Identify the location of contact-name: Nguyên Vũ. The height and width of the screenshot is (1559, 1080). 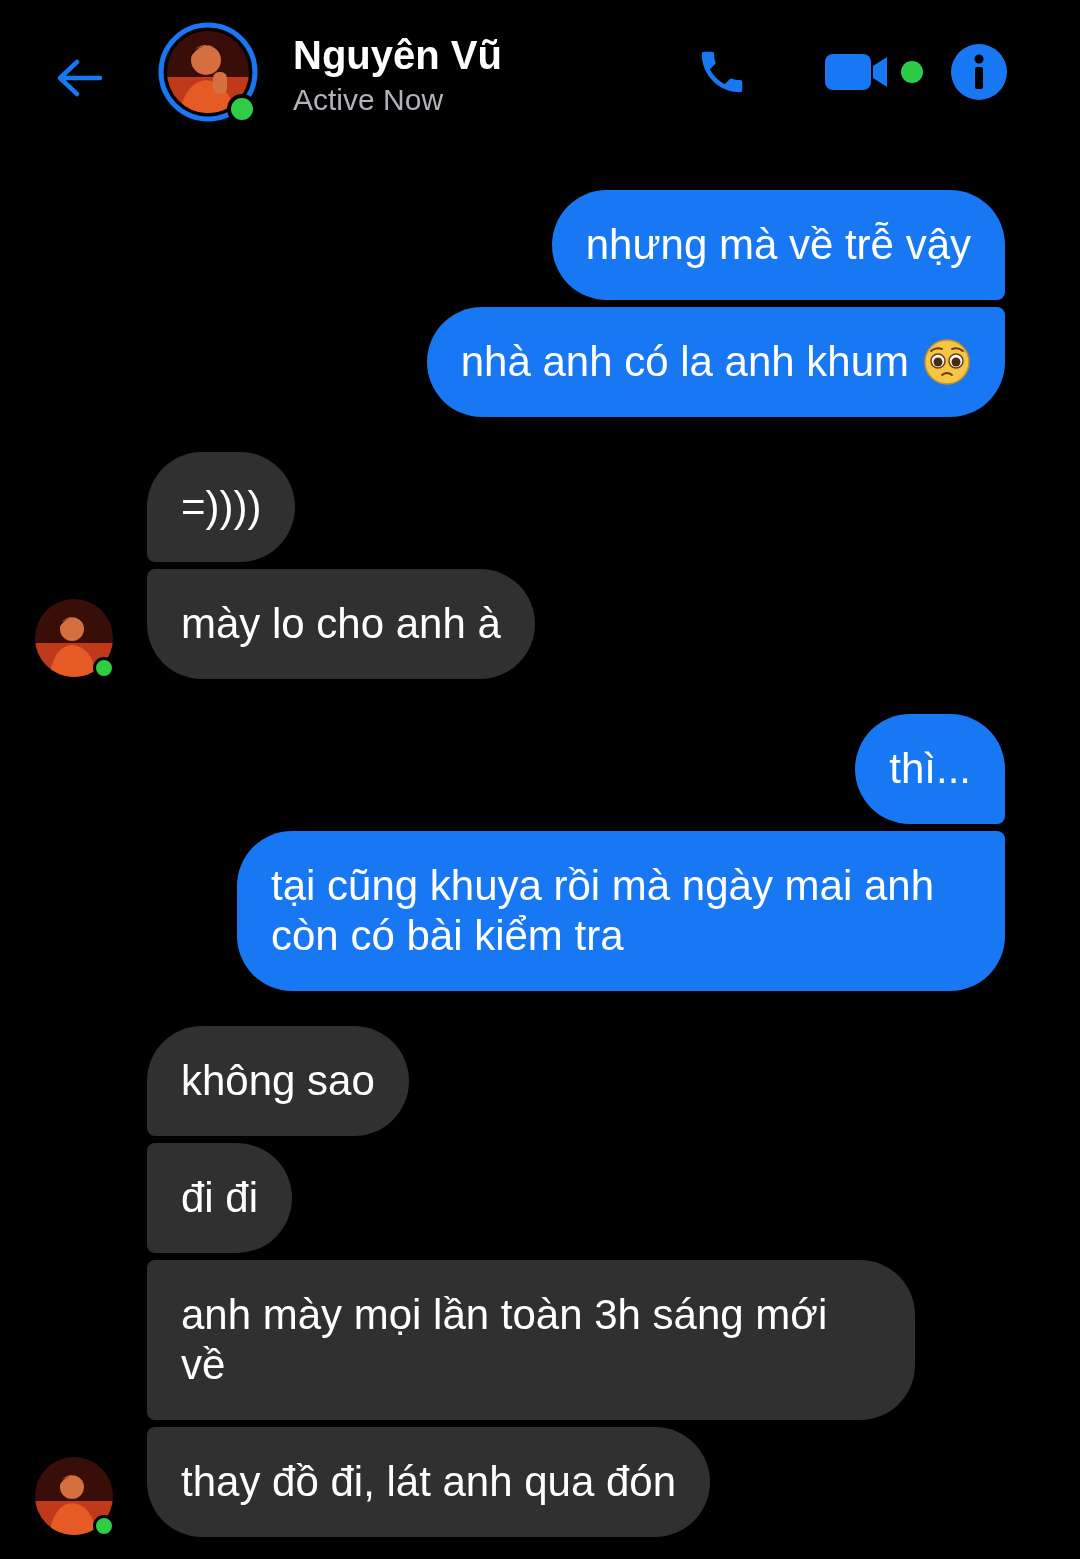
(397, 55).